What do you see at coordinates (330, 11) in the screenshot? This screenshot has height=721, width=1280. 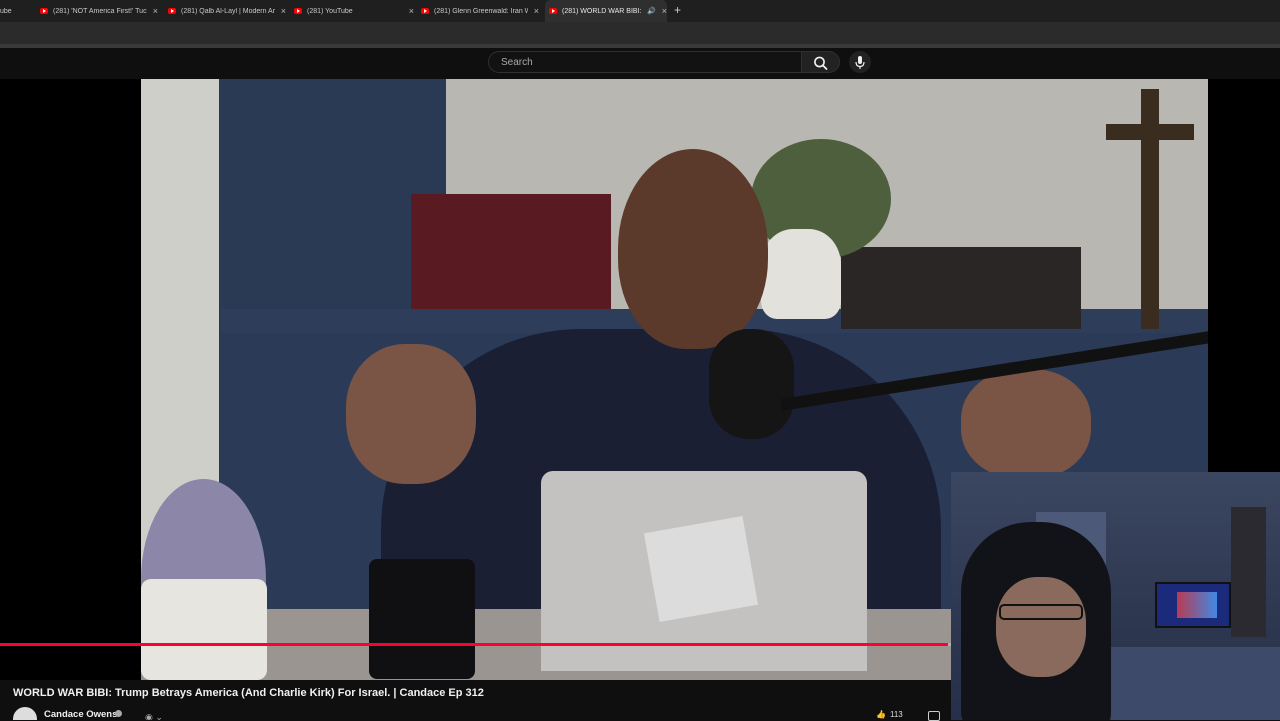 I see `tab-title: (281) YouTube` at bounding box center [330, 11].